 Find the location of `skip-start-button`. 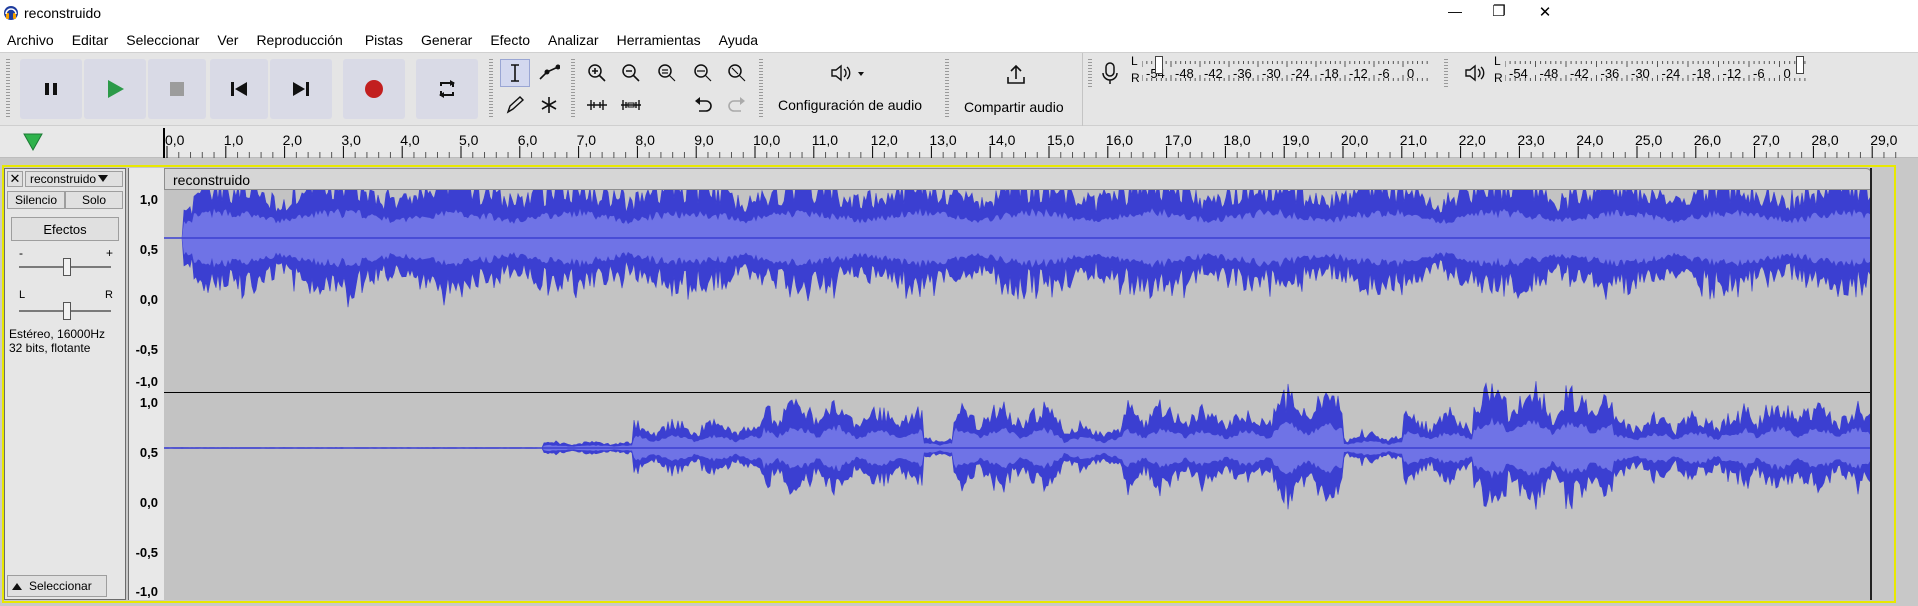

skip-start-button is located at coordinates (239, 89).